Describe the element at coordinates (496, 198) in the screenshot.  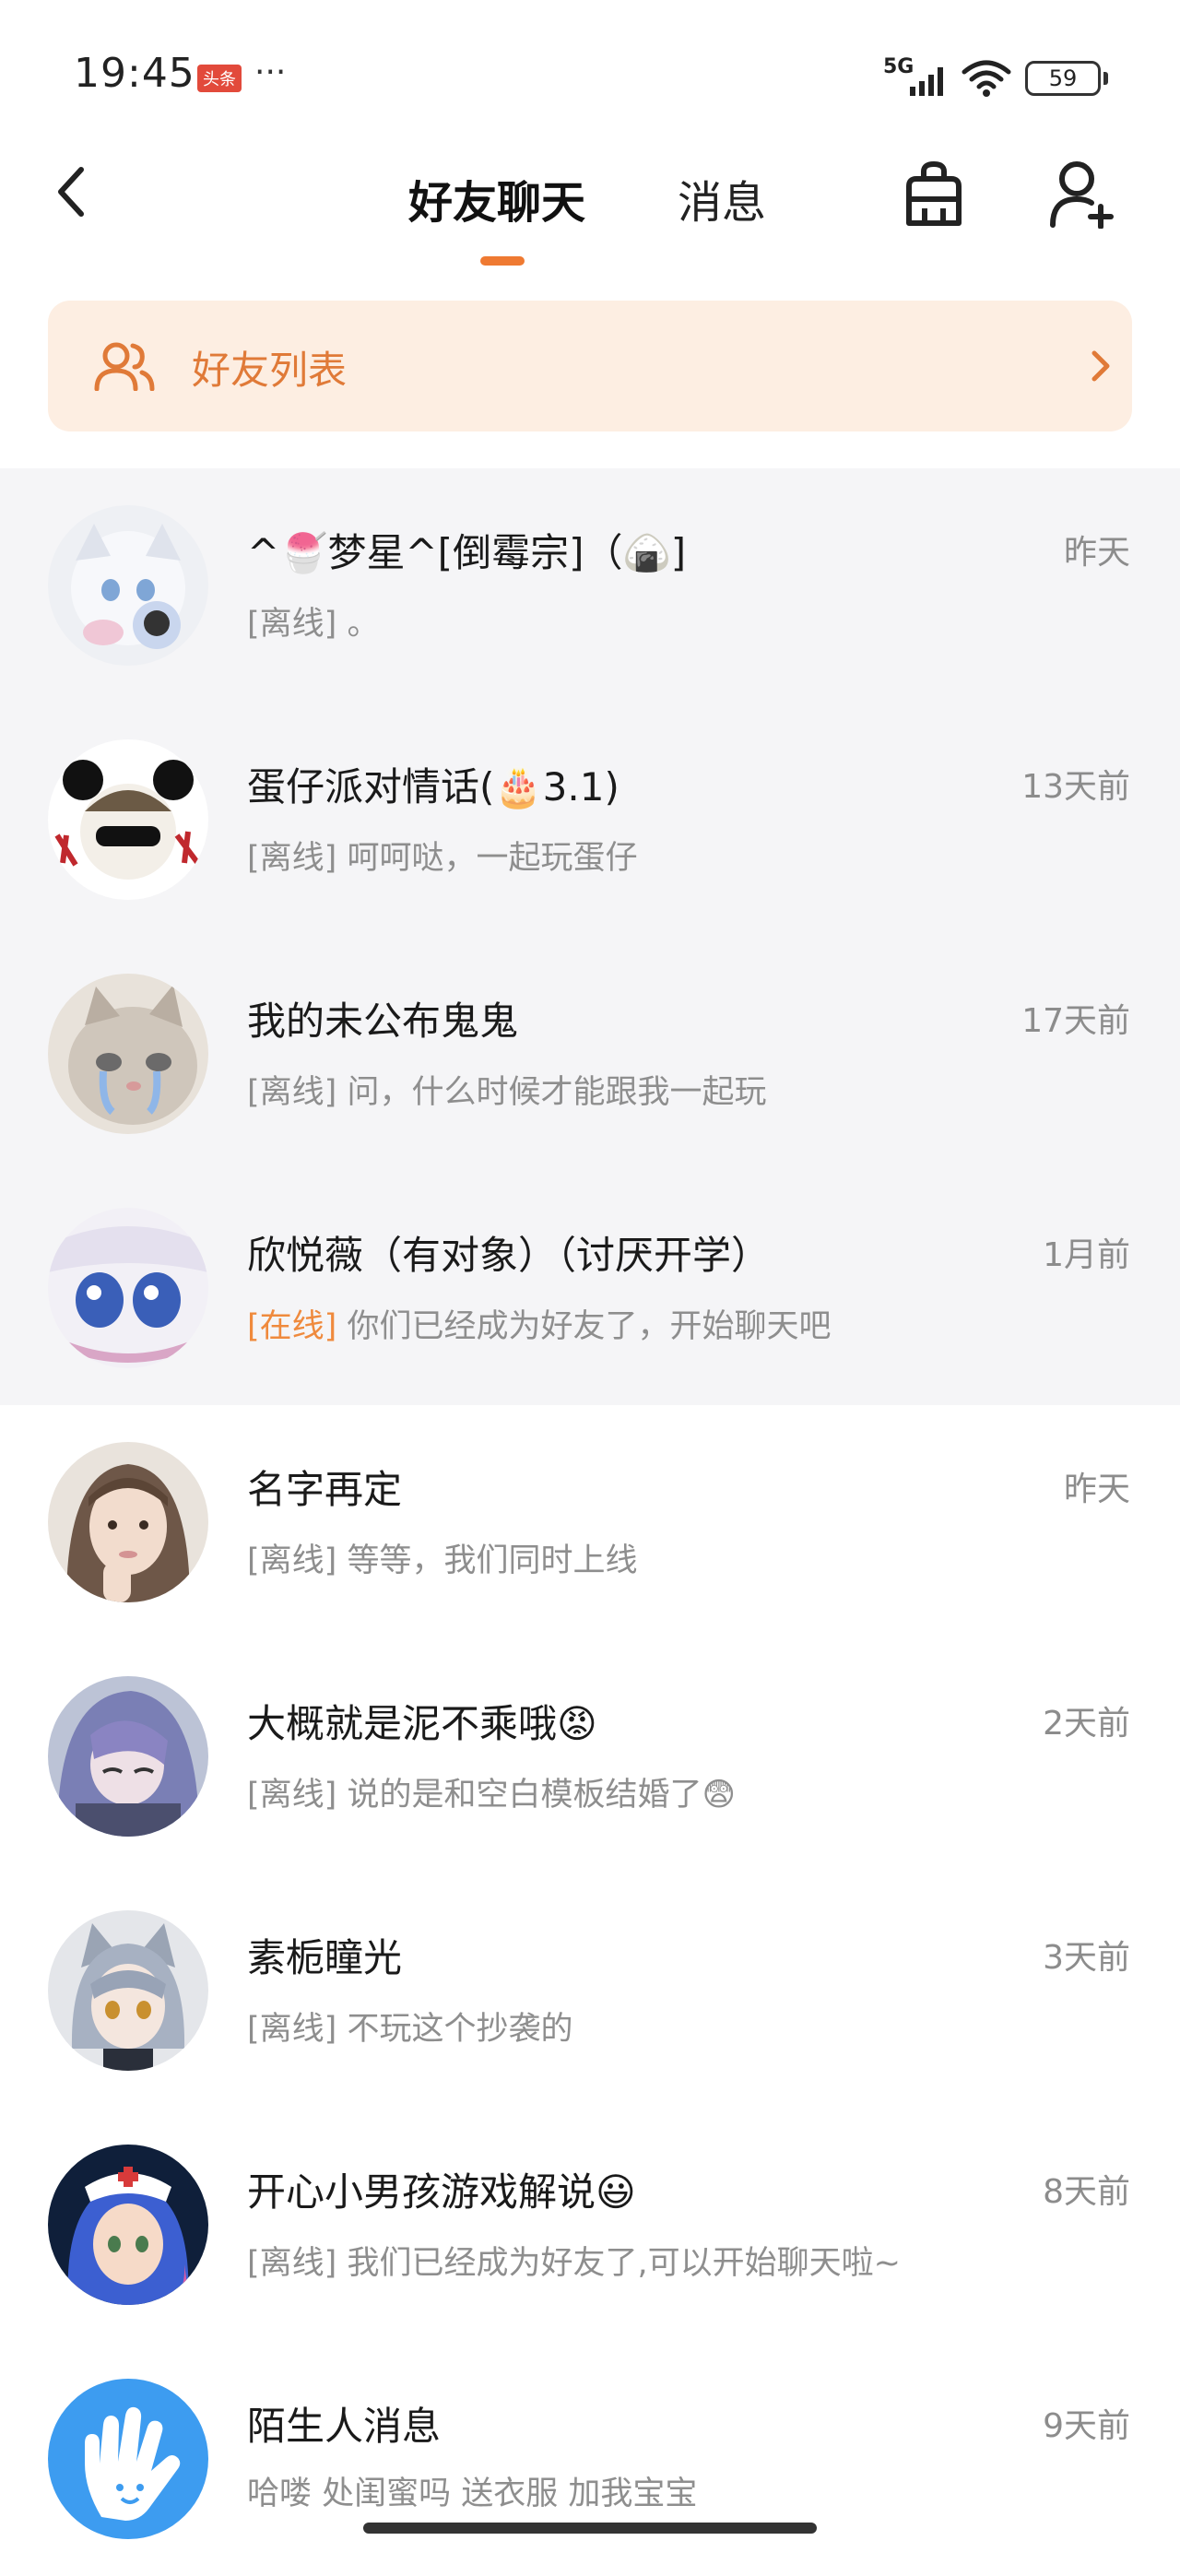
I see `tab-friend-chat: 好友聊天` at that location.